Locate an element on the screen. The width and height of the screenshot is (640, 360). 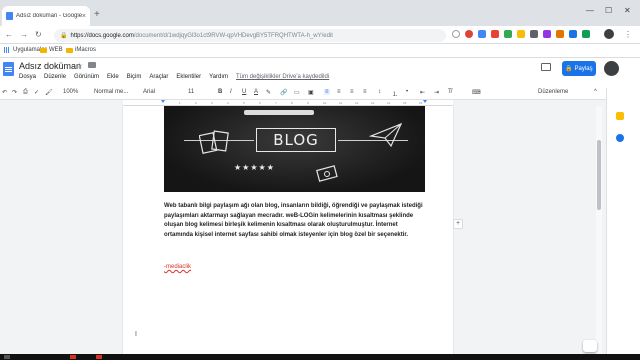
insert-image-icon: ▣ is located at coordinates (311, 92).